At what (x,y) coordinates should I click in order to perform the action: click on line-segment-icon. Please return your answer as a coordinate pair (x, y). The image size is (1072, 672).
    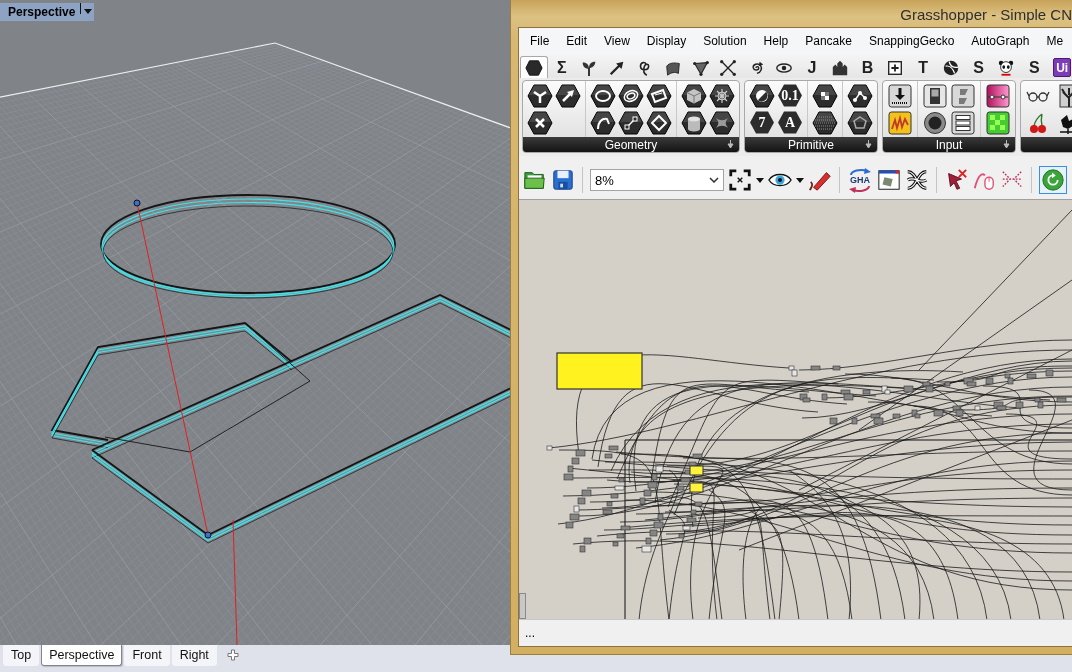
    Looking at the image, I should click on (631, 122).